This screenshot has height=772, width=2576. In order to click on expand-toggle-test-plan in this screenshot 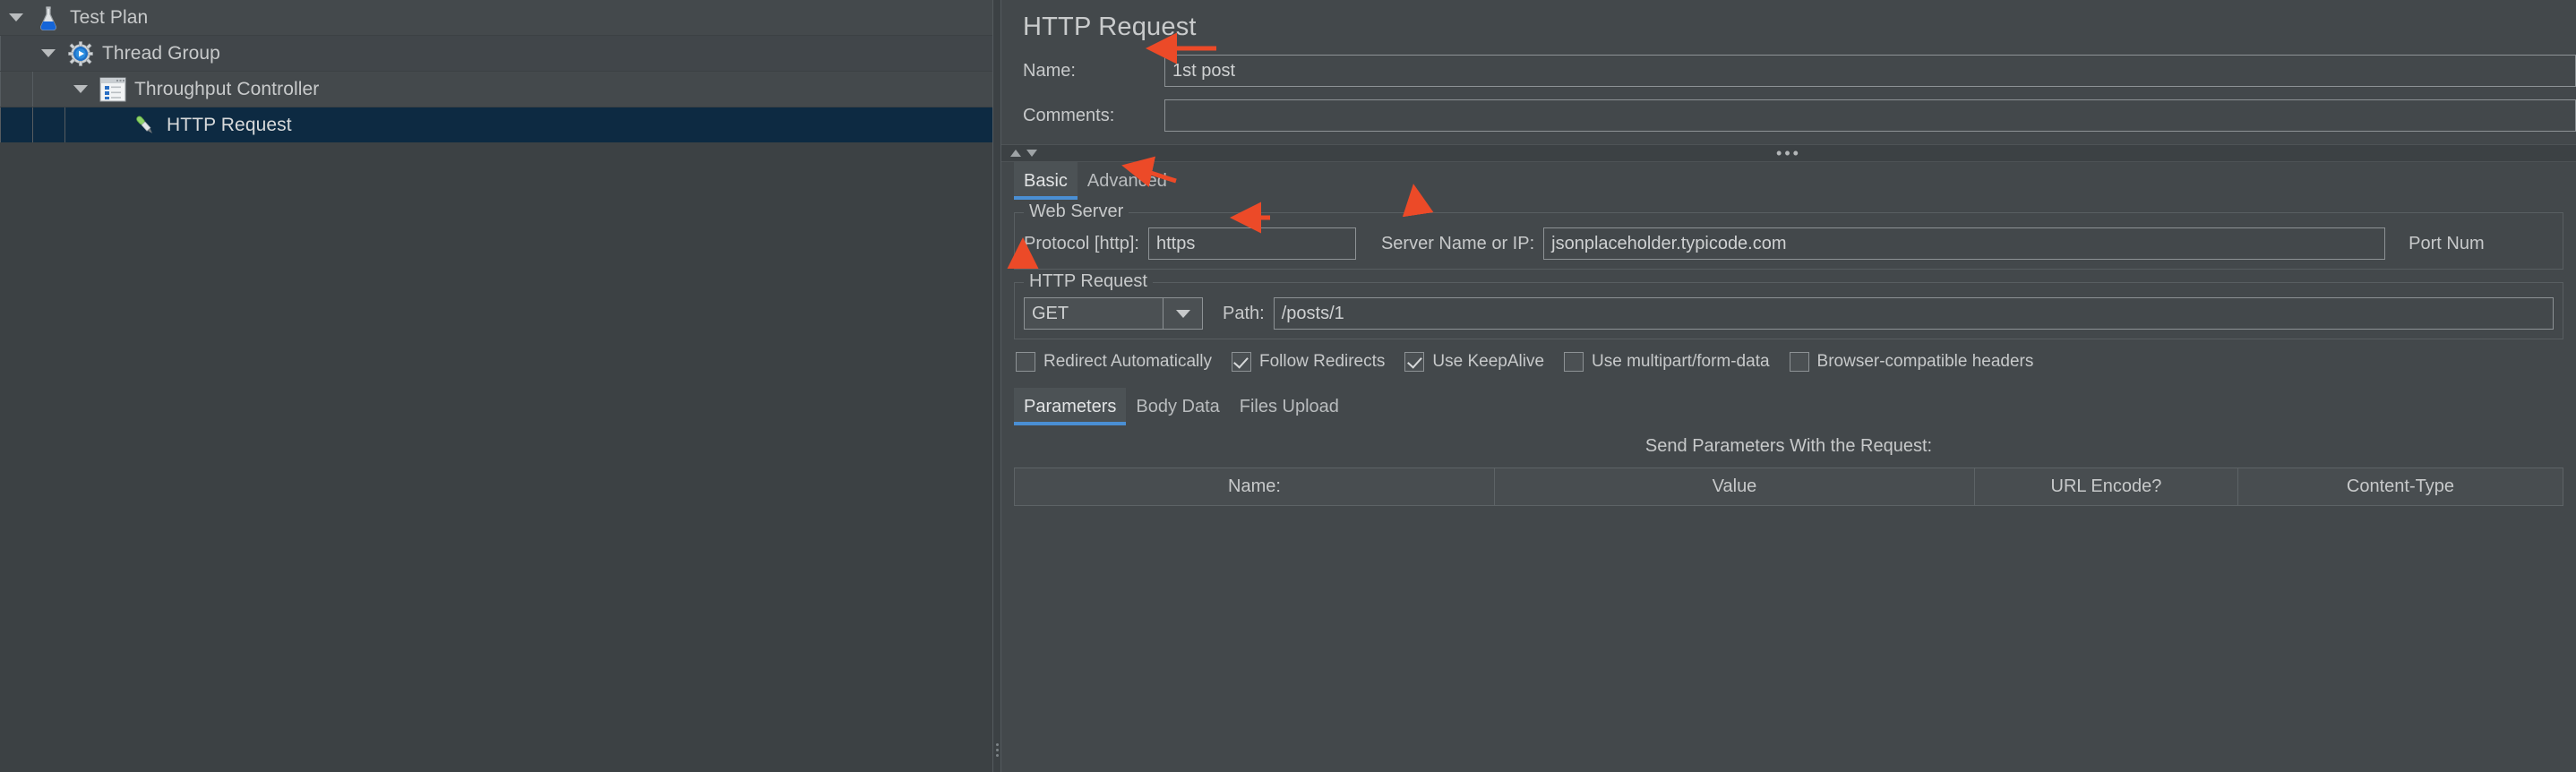, I will do `click(16, 17)`.